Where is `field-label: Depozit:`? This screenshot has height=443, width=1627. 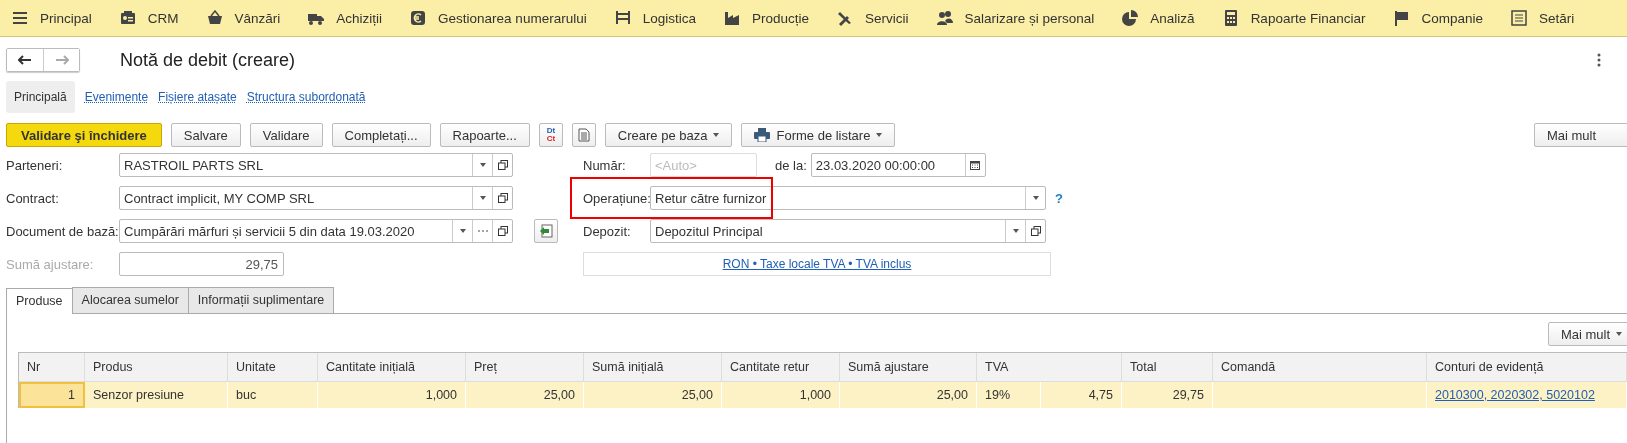 field-label: Depozit: is located at coordinates (607, 231).